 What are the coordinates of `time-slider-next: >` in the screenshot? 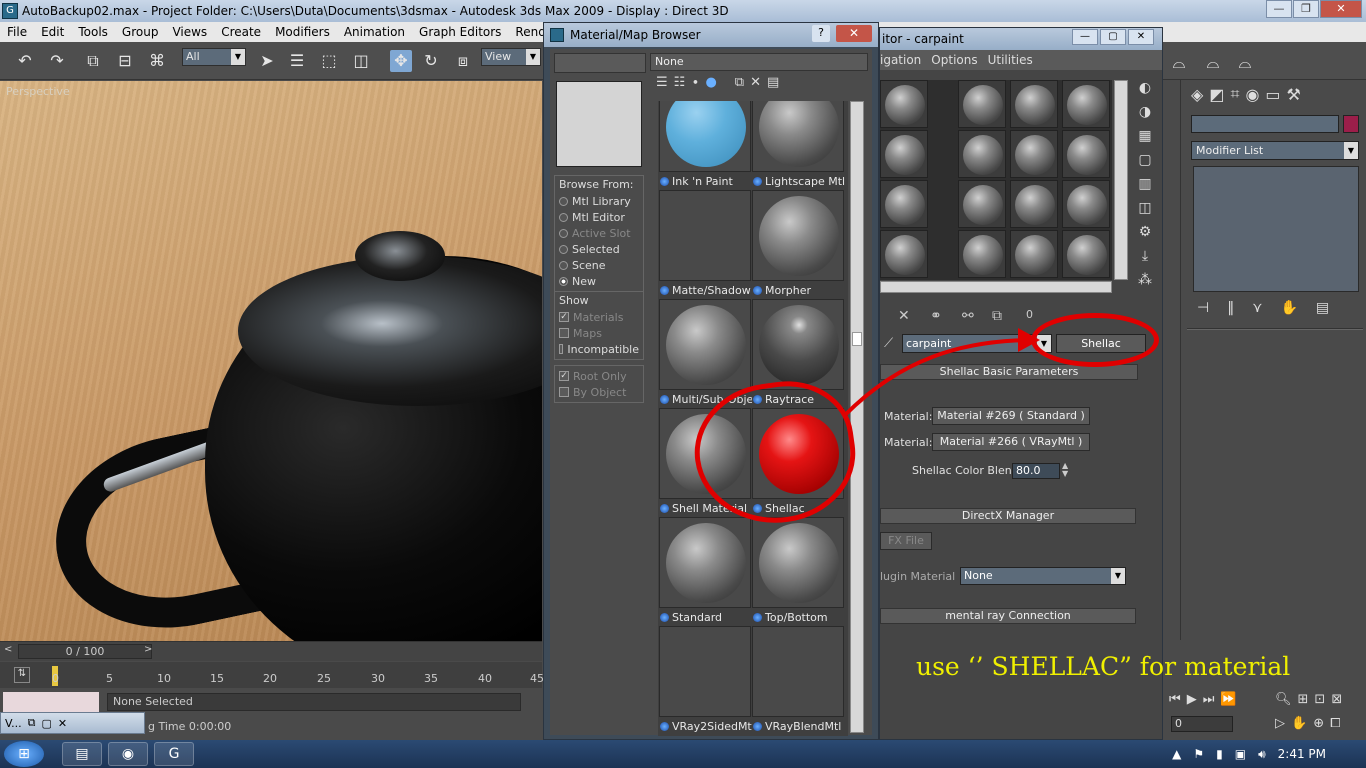 It's located at (148, 649).